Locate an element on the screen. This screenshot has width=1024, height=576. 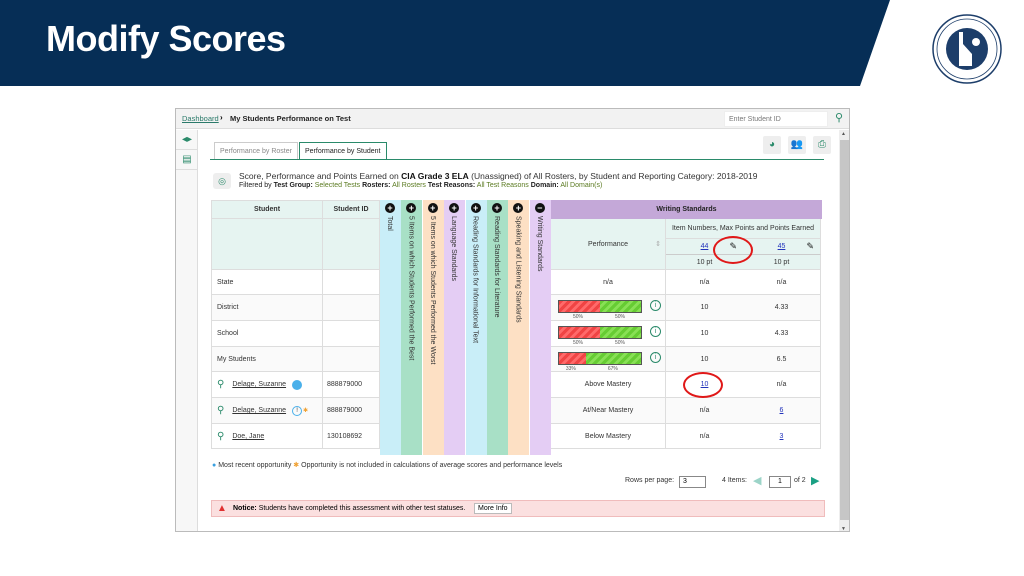
bar-label-above: 50% is located at coordinates (620, 343).